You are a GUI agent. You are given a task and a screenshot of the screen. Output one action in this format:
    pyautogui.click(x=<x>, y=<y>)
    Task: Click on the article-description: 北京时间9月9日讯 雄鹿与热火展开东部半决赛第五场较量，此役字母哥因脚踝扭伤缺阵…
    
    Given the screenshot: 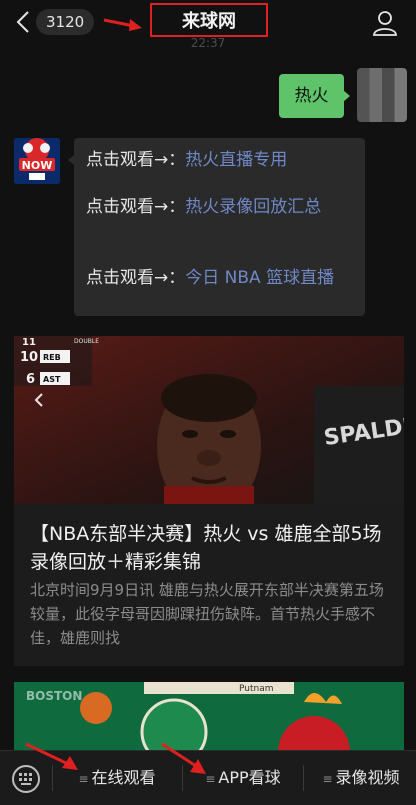 What is the action you would take?
    pyautogui.click(x=207, y=614)
    